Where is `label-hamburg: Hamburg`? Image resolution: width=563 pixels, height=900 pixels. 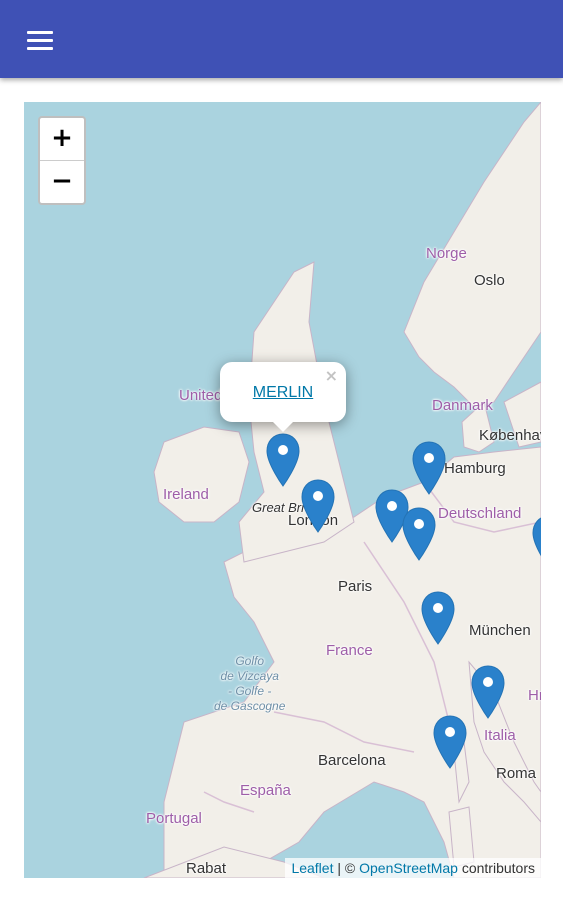 label-hamburg: Hamburg is located at coordinates (475, 468).